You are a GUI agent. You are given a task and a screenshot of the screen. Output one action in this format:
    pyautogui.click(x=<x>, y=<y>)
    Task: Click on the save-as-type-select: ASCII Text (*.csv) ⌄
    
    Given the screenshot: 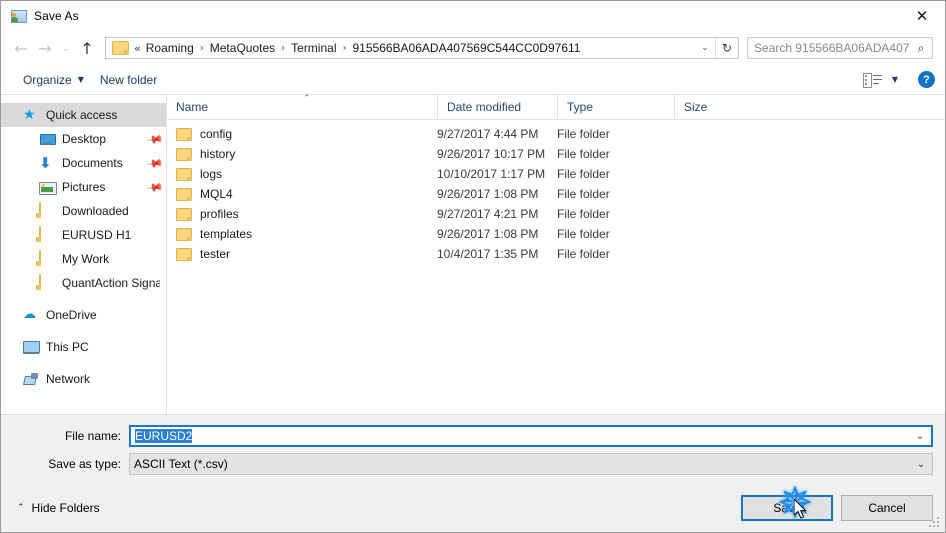 What is the action you would take?
    pyautogui.click(x=531, y=464)
    